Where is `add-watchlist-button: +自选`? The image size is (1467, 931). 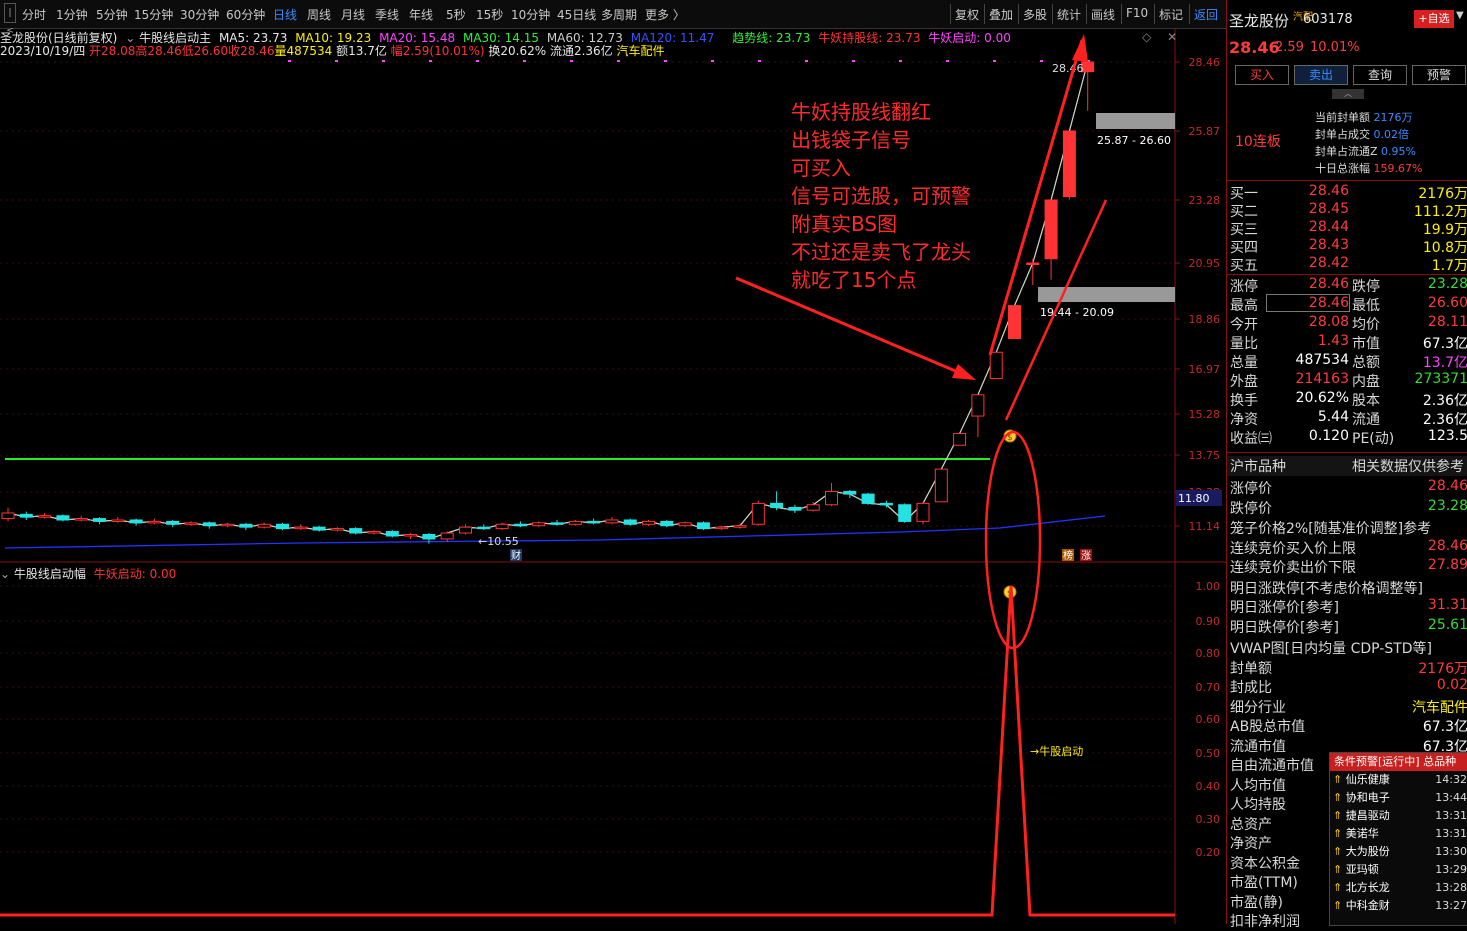
add-watchlist-button: +自选 is located at coordinates (1434, 19).